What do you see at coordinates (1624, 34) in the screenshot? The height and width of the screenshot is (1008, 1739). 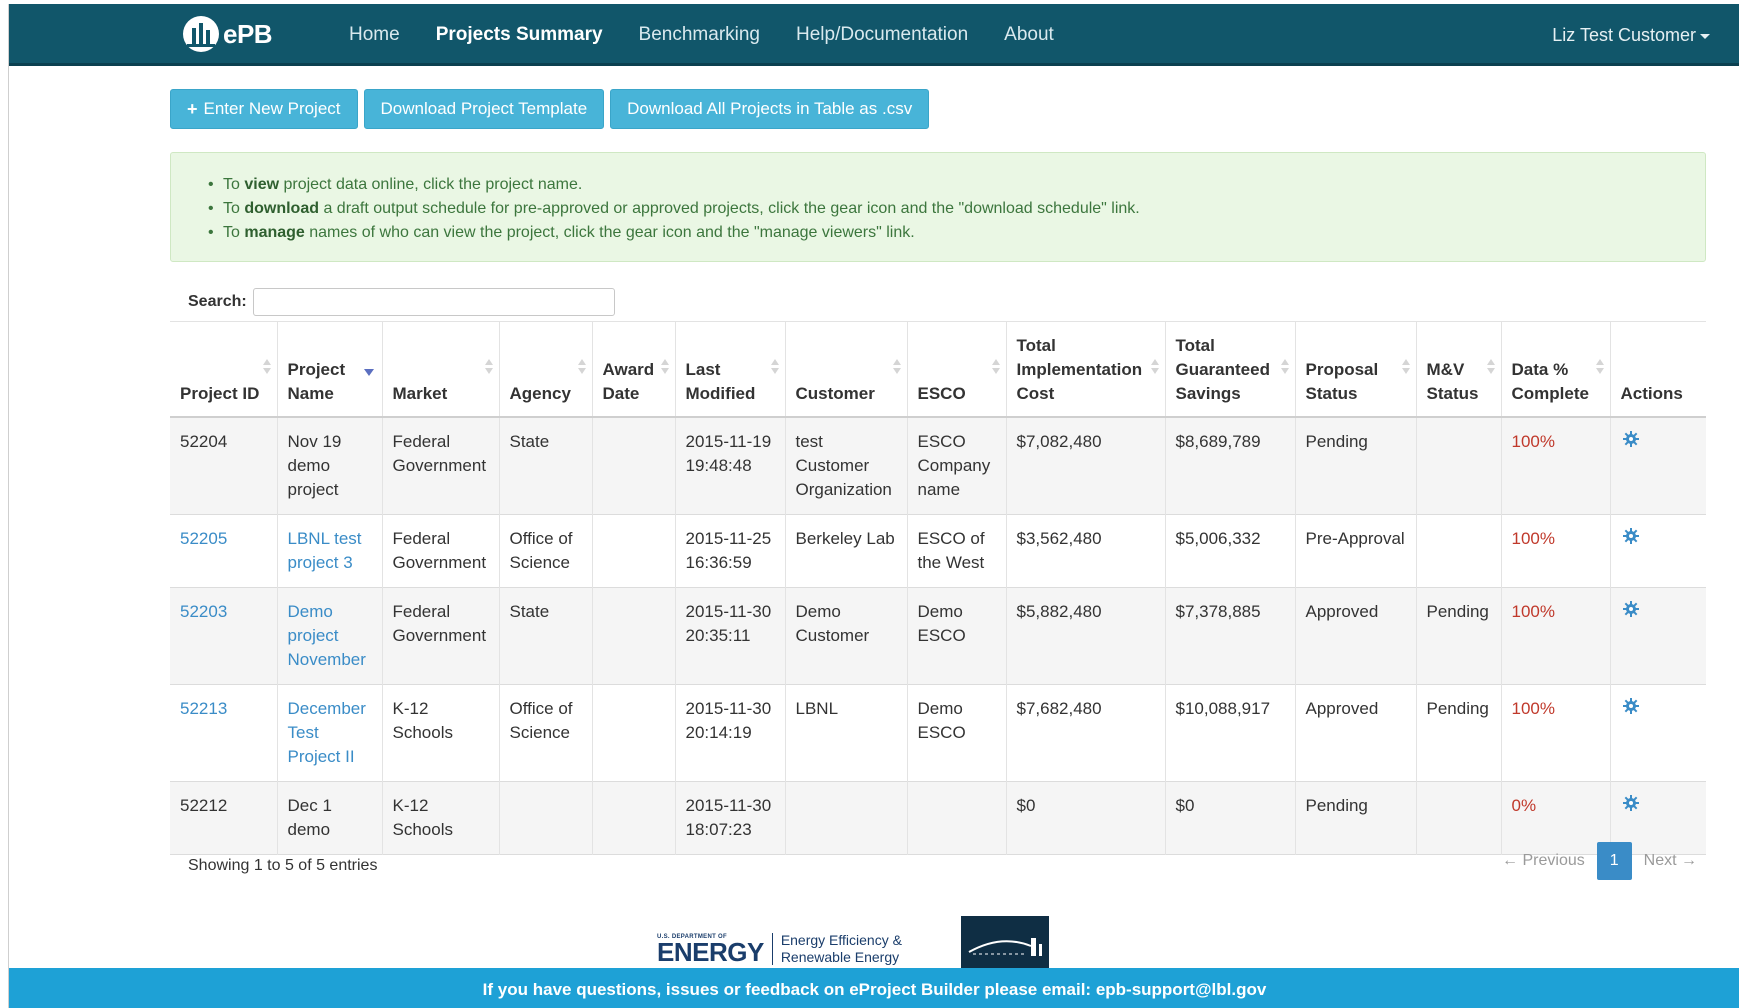 I see `user-name: Liz Test Customer` at bounding box center [1624, 34].